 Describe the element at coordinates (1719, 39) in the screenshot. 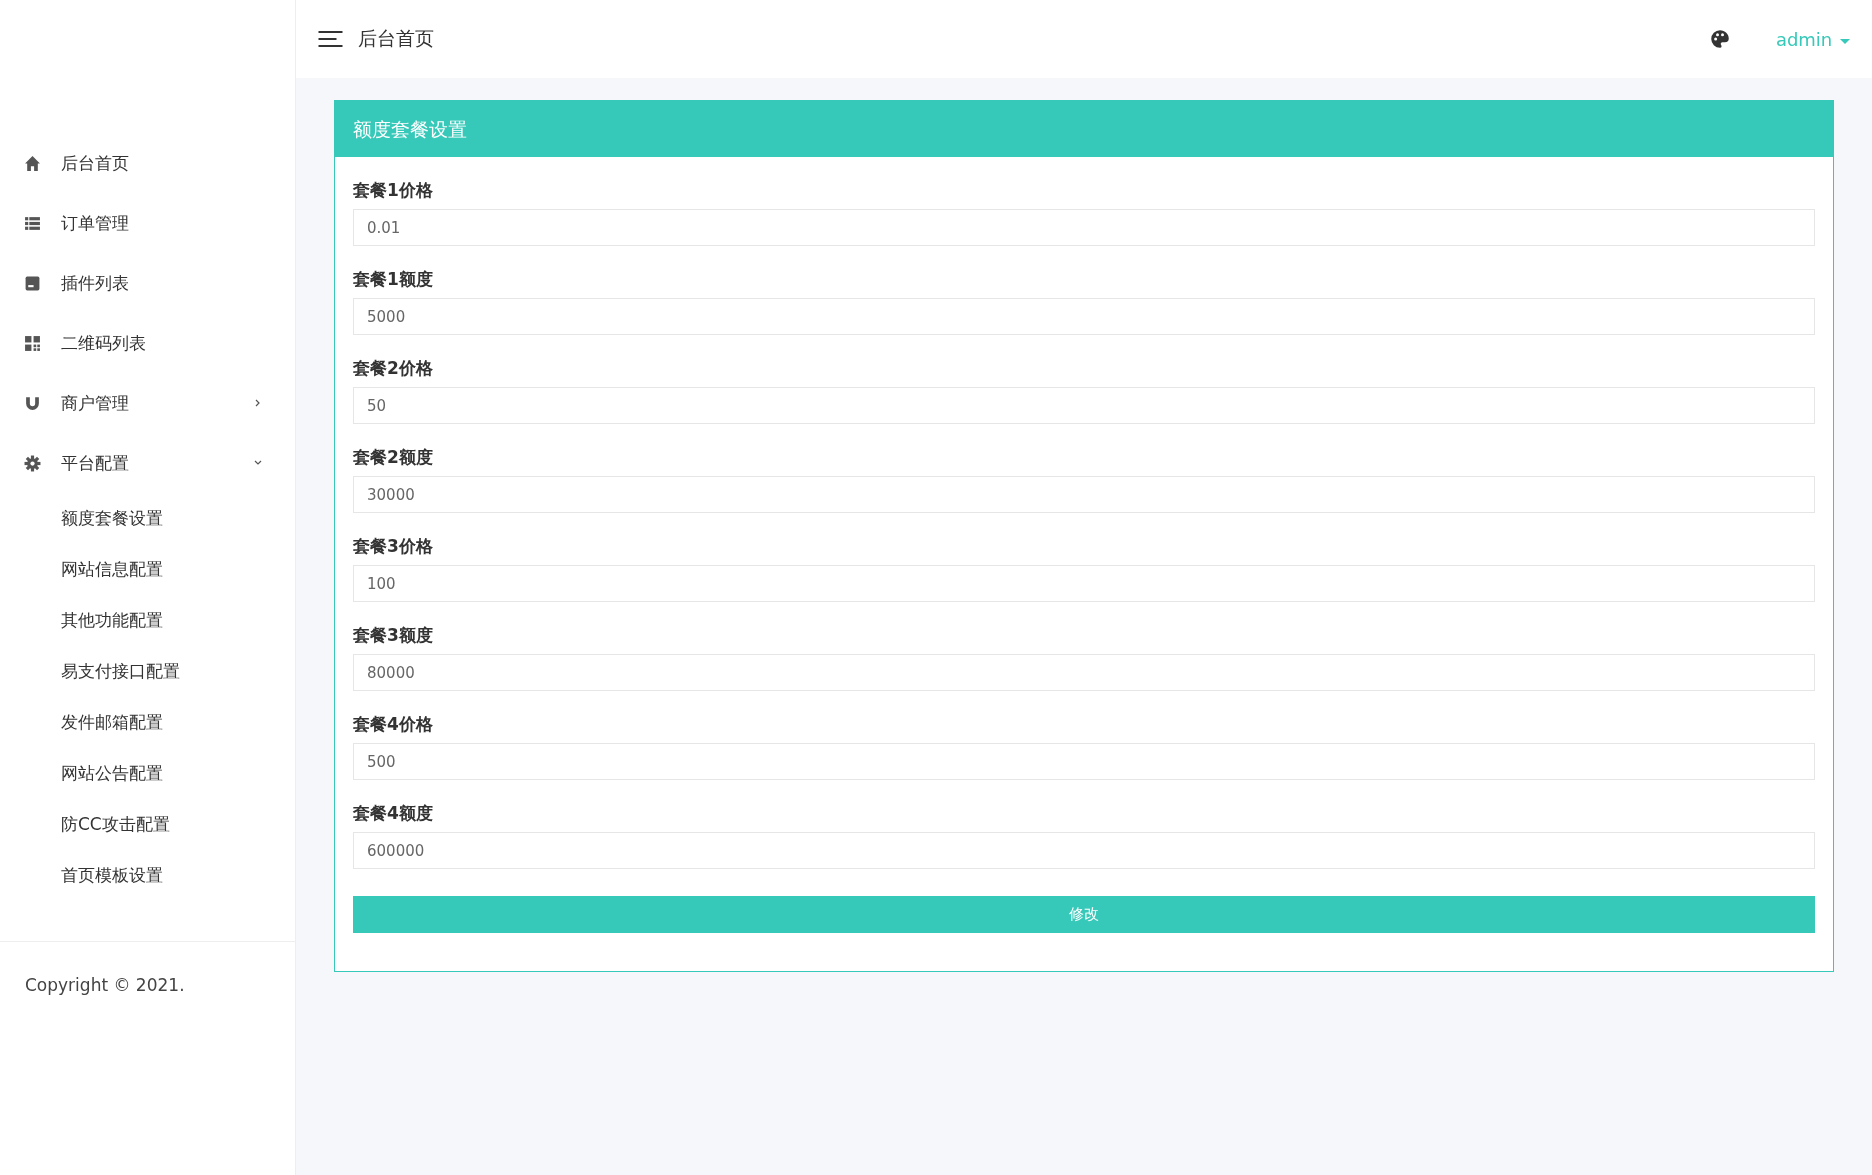

I see `palette-icon` at that location.